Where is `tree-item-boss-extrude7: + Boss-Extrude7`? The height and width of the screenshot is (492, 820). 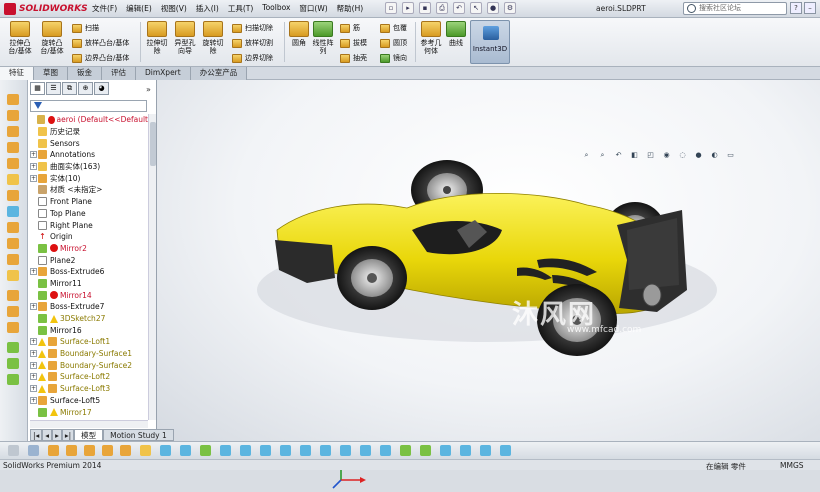 tree-item-boss-extrude7: + Boss-Extrude7 is located at coordinates (89, 307).